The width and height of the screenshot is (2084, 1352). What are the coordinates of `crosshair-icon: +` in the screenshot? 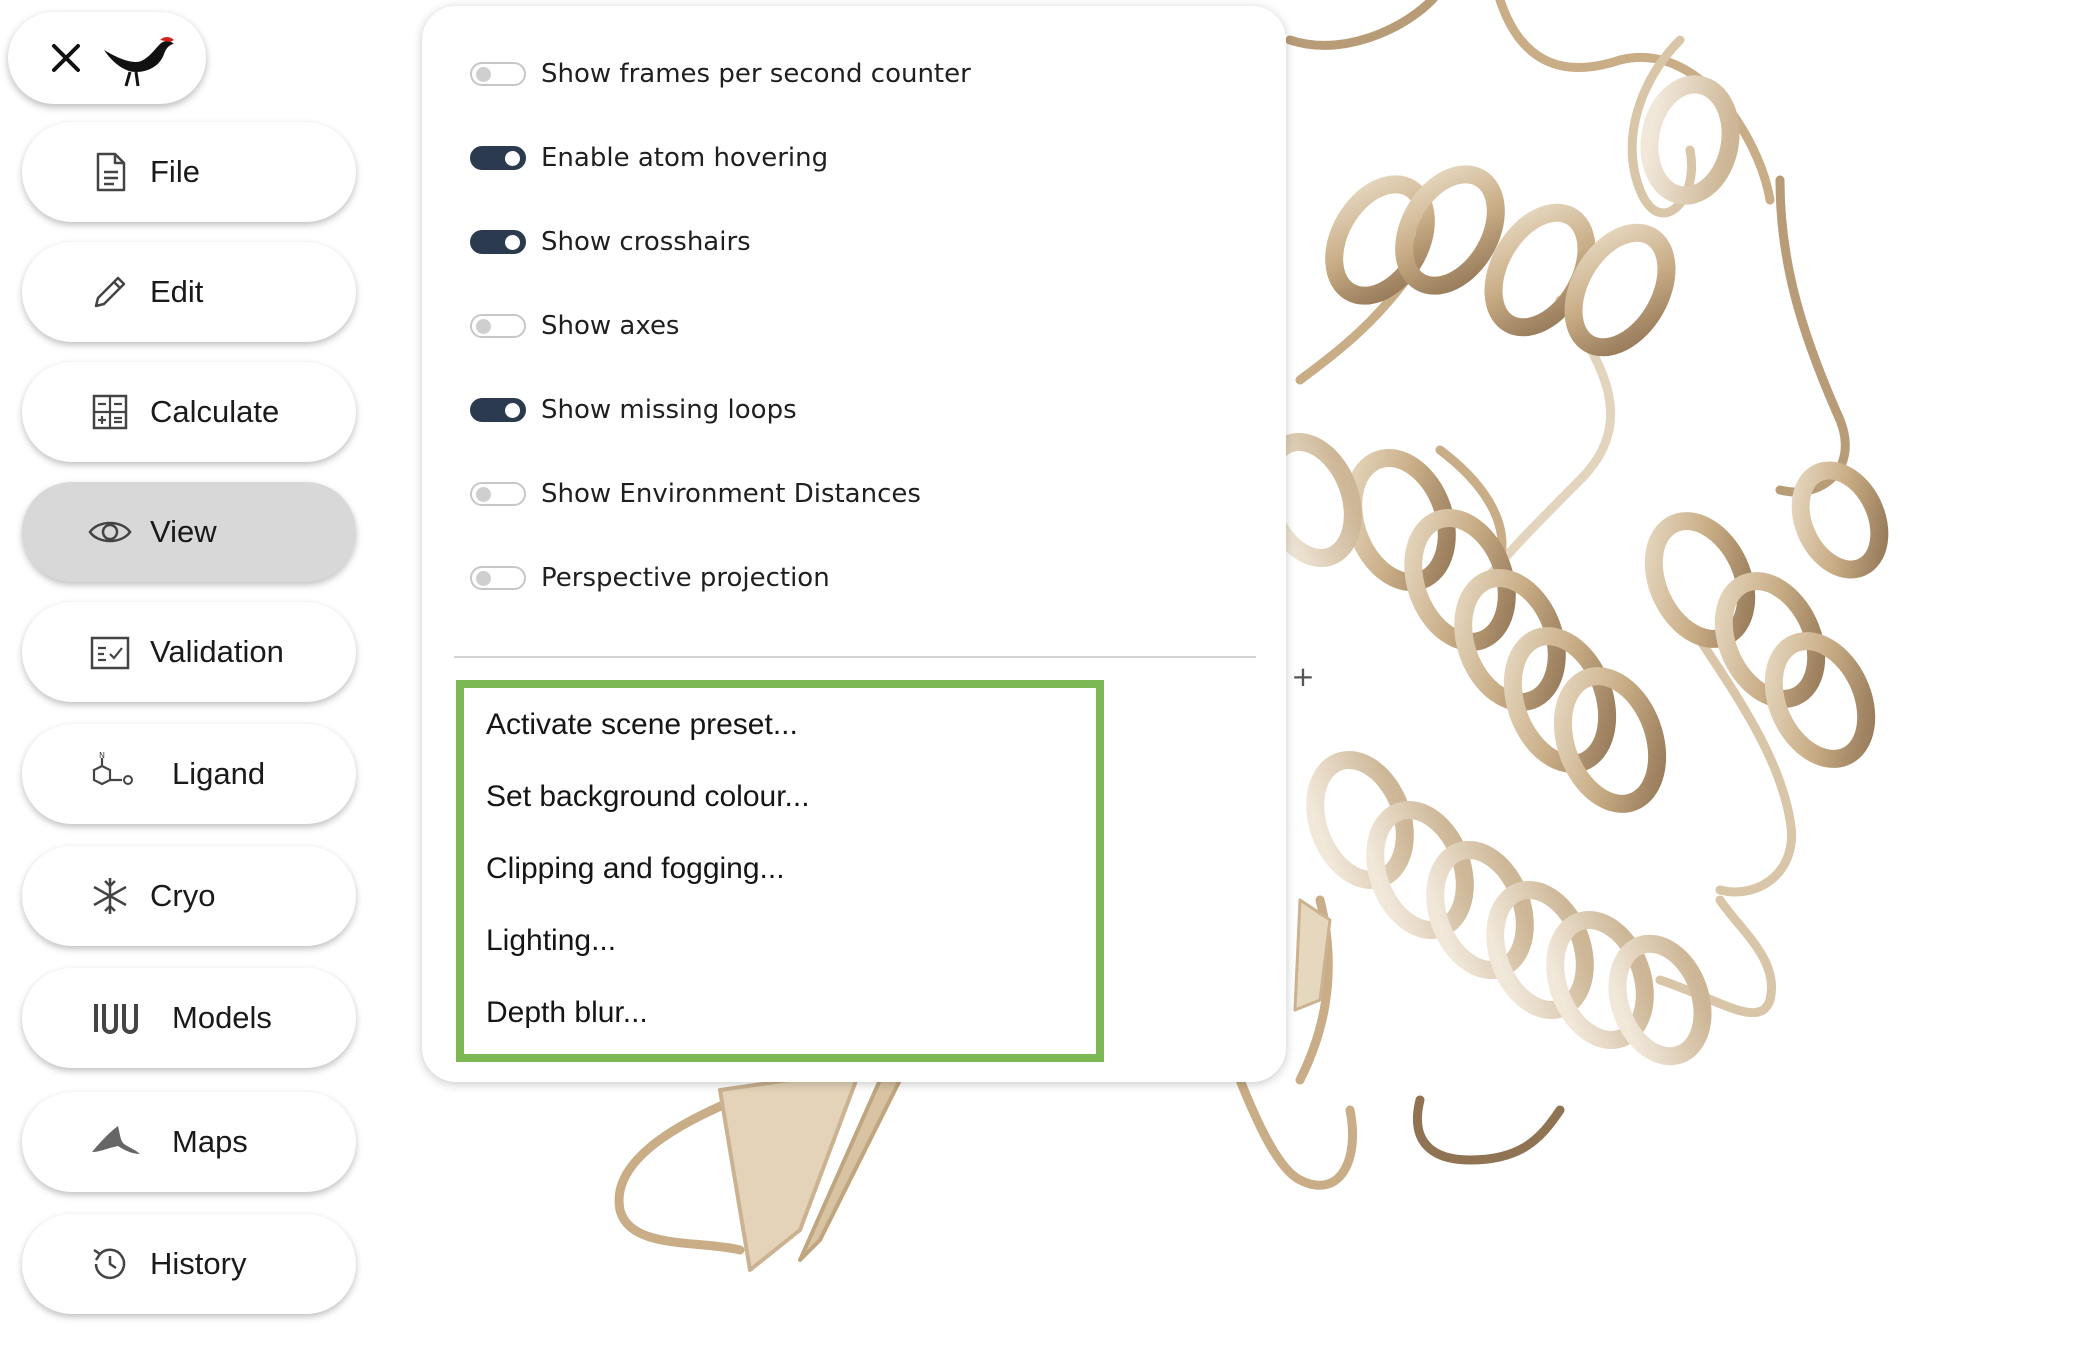 It's located at (1303, 676).